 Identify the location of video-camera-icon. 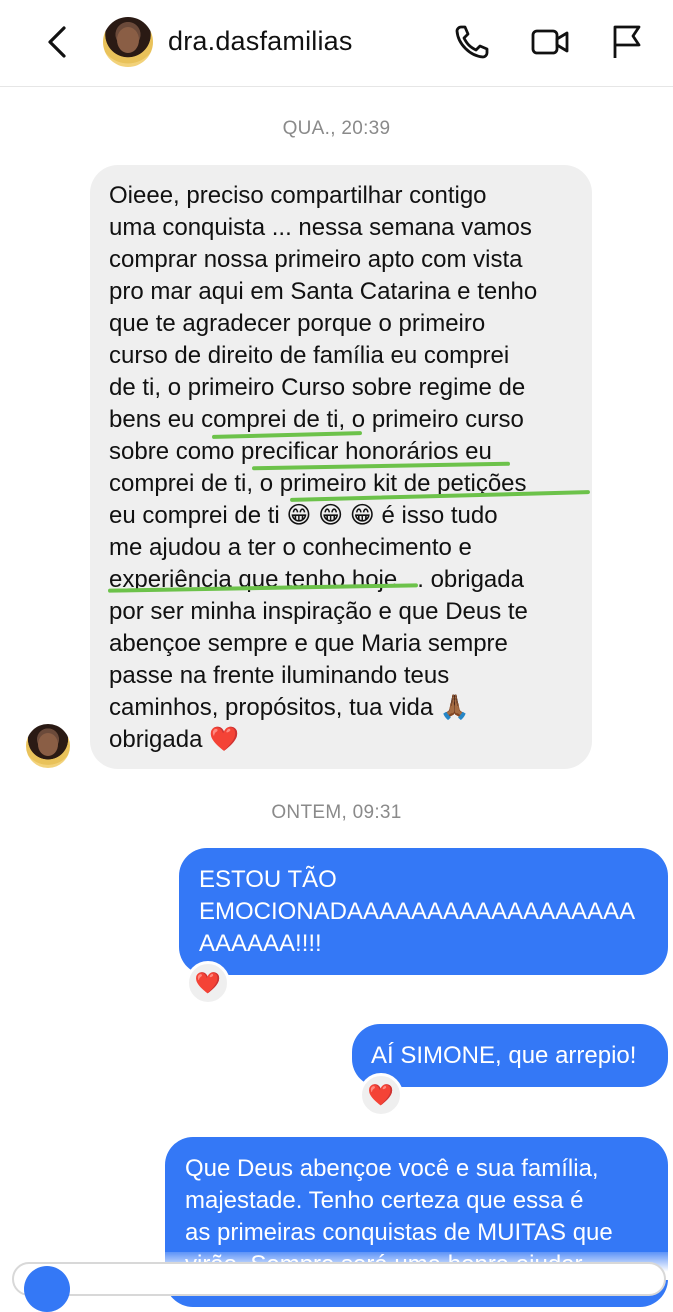
(550, 42).